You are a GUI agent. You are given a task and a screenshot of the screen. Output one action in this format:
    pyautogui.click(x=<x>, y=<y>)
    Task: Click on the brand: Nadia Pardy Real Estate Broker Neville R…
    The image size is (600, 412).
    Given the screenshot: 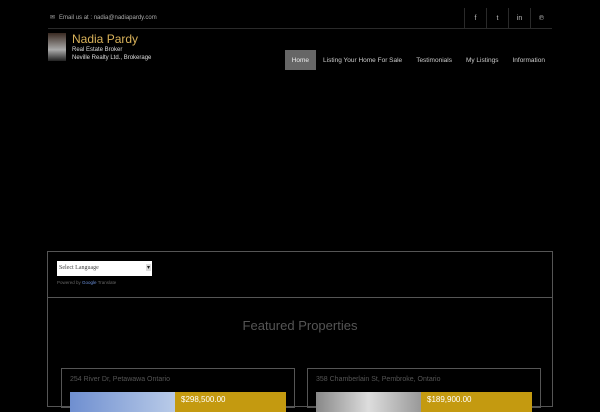 What is the action you would take?
    pyautogui.click(x=99, y=47)
    